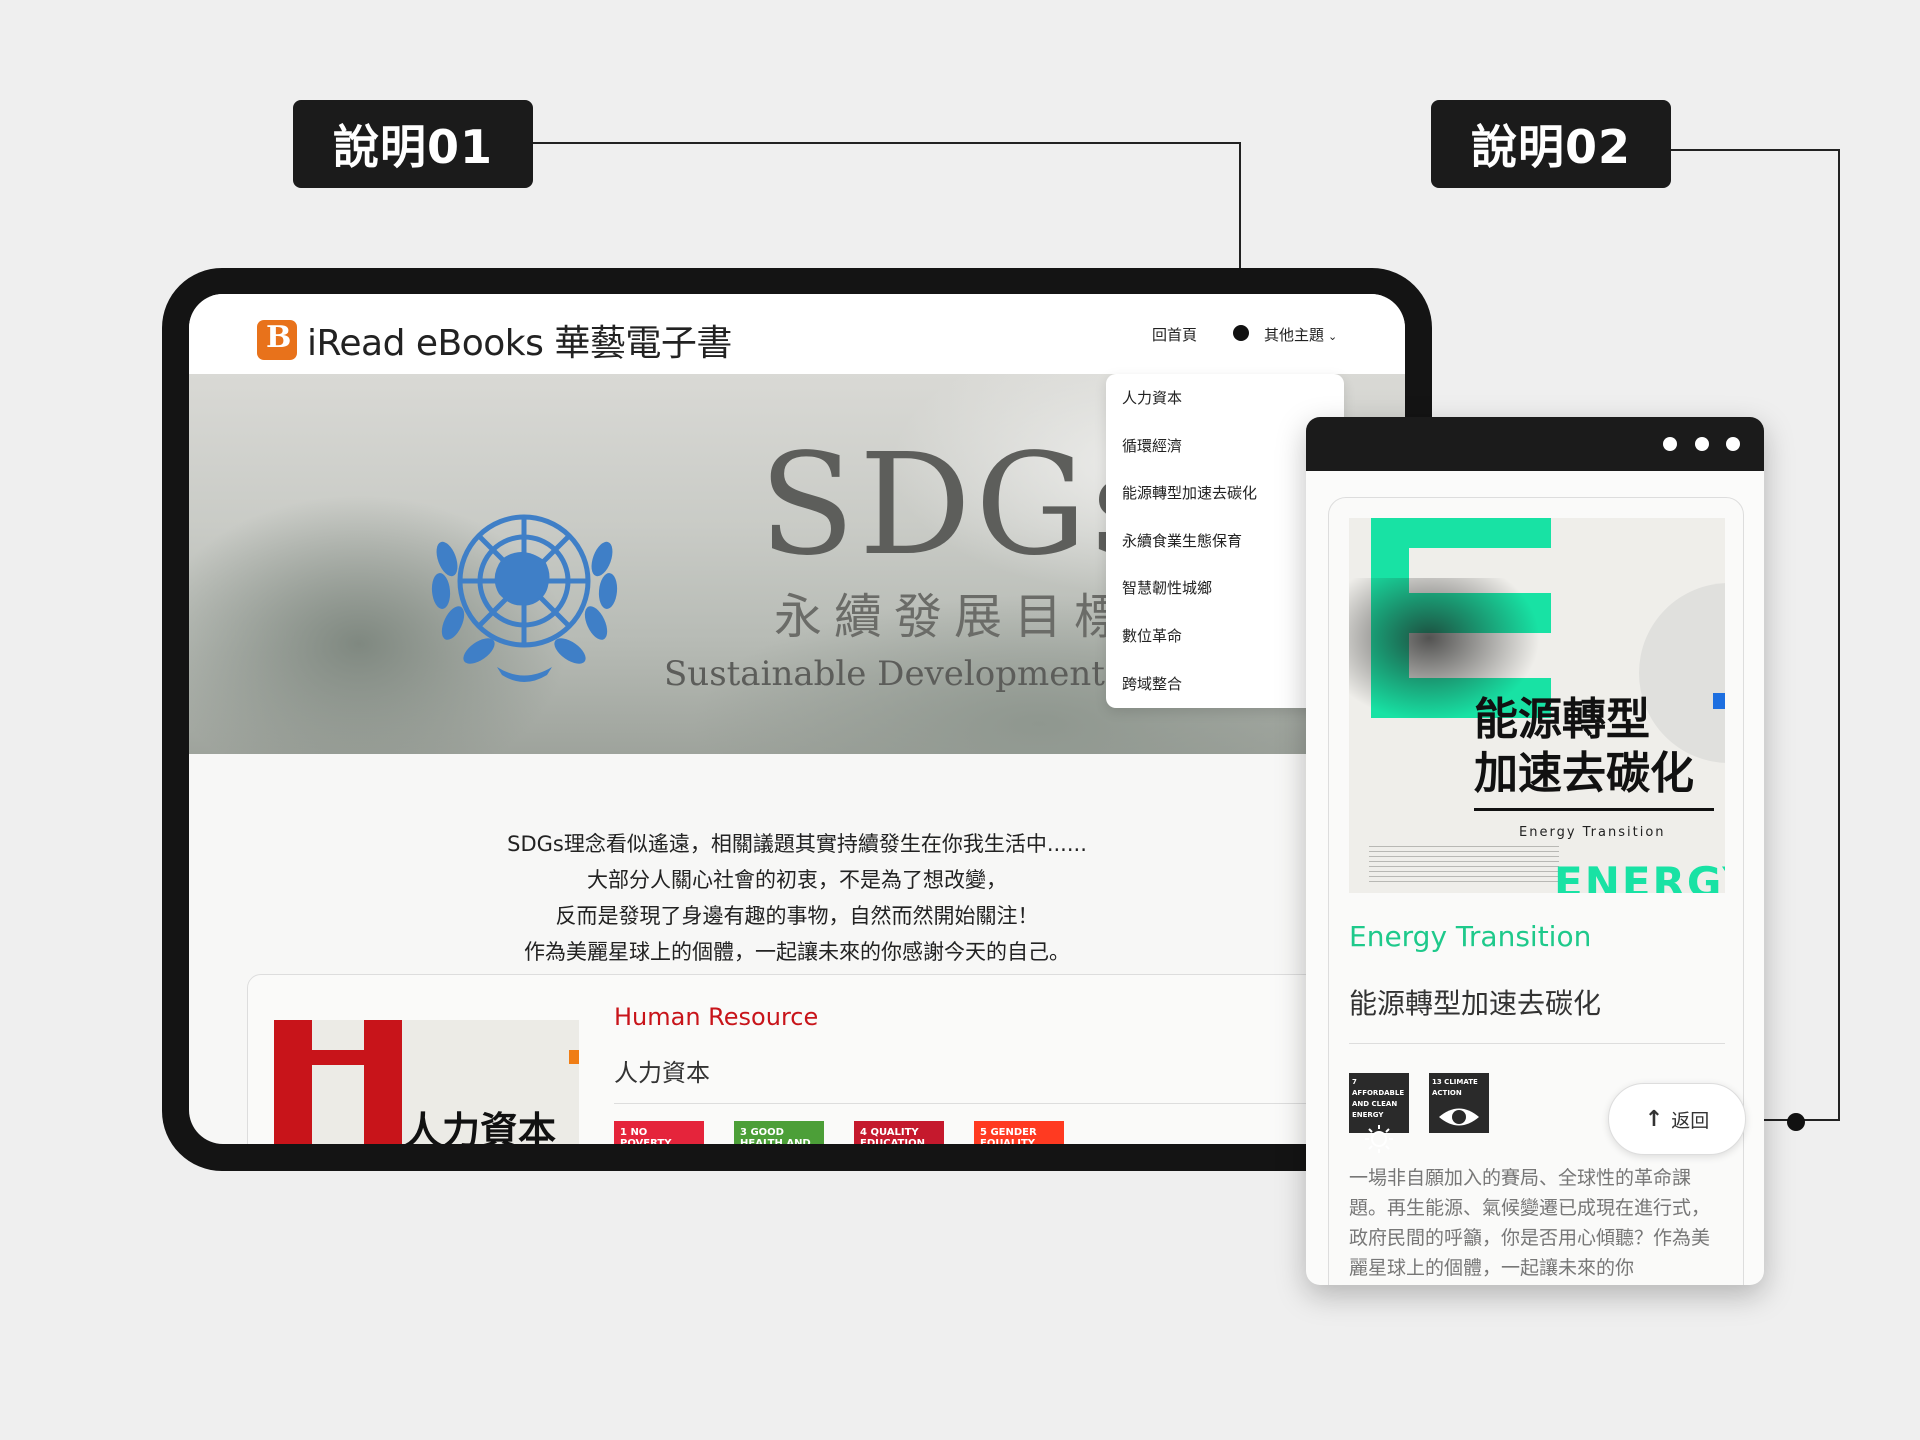  What do you see at coordinates (1551, 144) in the screenshot?
I see `callout-label-02: 說明02` at bounding box center [1551, 144].